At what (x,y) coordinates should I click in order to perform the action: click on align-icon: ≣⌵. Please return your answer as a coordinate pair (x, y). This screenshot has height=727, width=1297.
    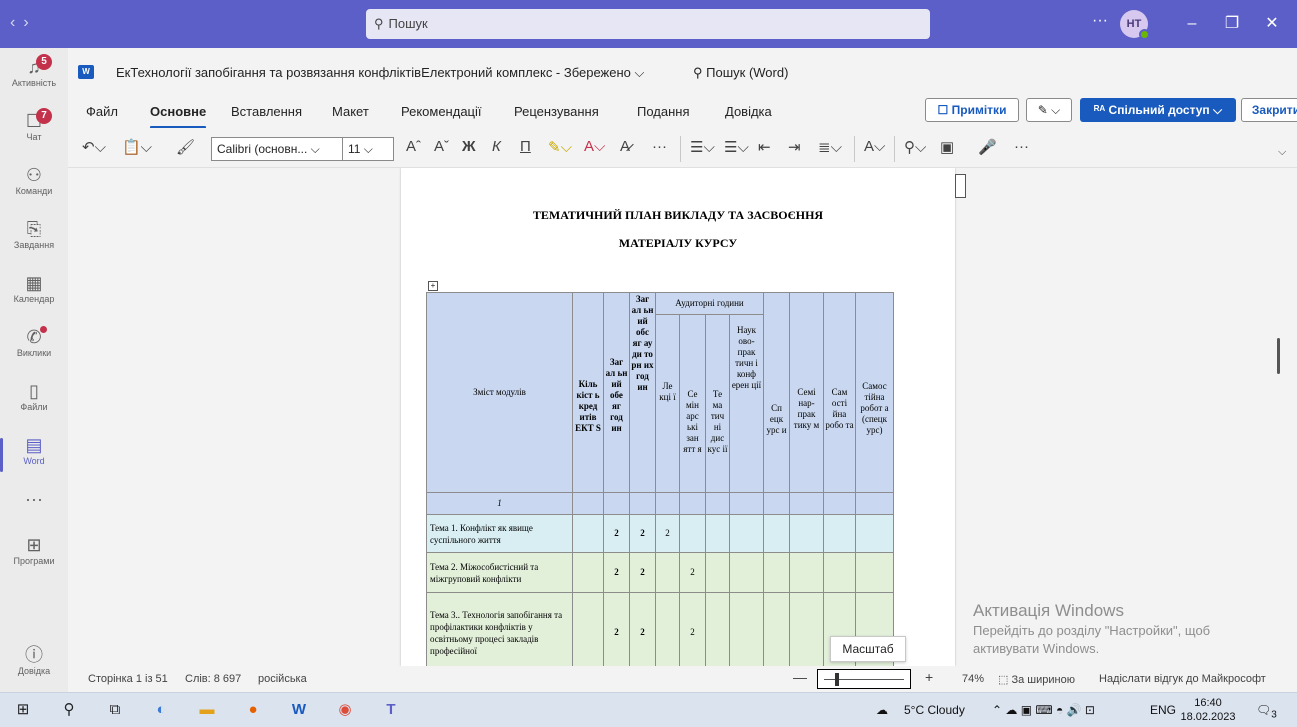
    Looking at the image, I should click on (830, 147).